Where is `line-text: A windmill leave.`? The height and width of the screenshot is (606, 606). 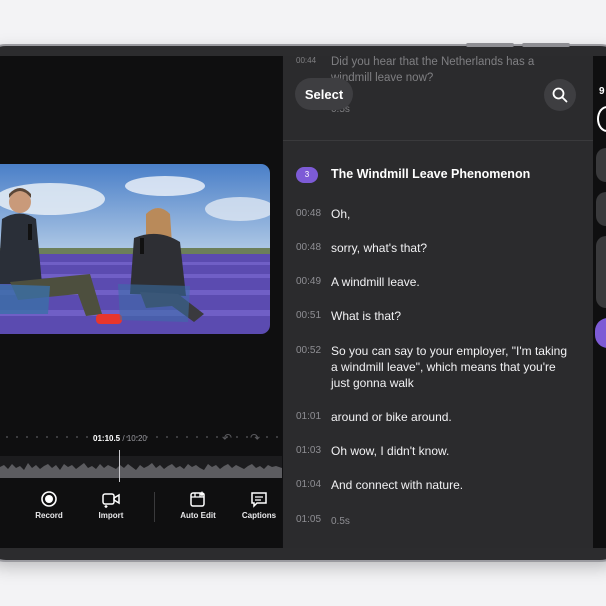 line-text: A windmill leave. is located at coordinates (375, 282).